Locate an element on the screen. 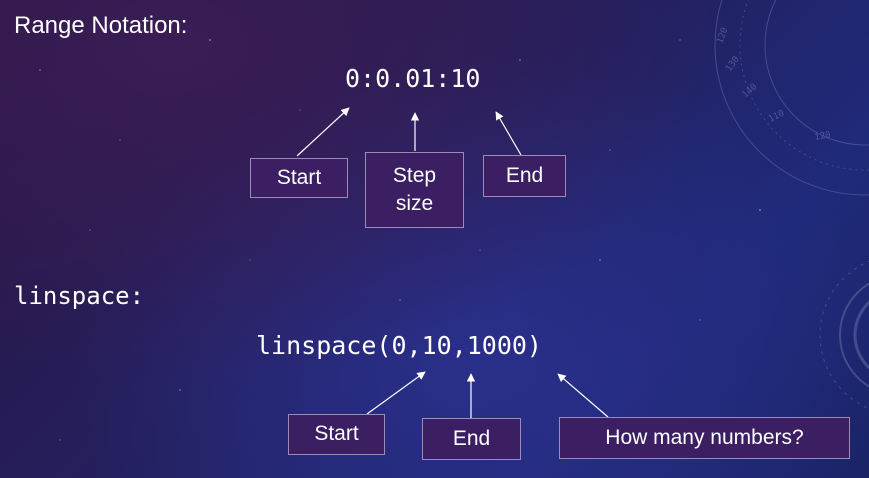 Image resolution: width=869 pixels, height=478 pixels. linspace-count-label: How many numbers? is located at coordinates (704, 437).